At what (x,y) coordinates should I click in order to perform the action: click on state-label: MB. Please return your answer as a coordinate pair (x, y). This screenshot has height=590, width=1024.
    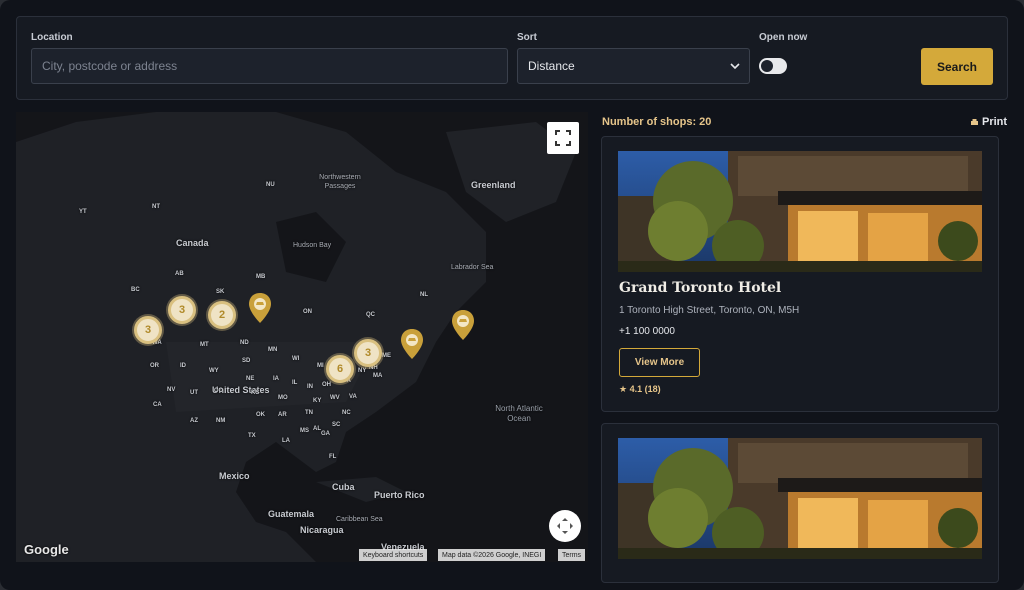
    Looking at the image, I should click on (261, 277).